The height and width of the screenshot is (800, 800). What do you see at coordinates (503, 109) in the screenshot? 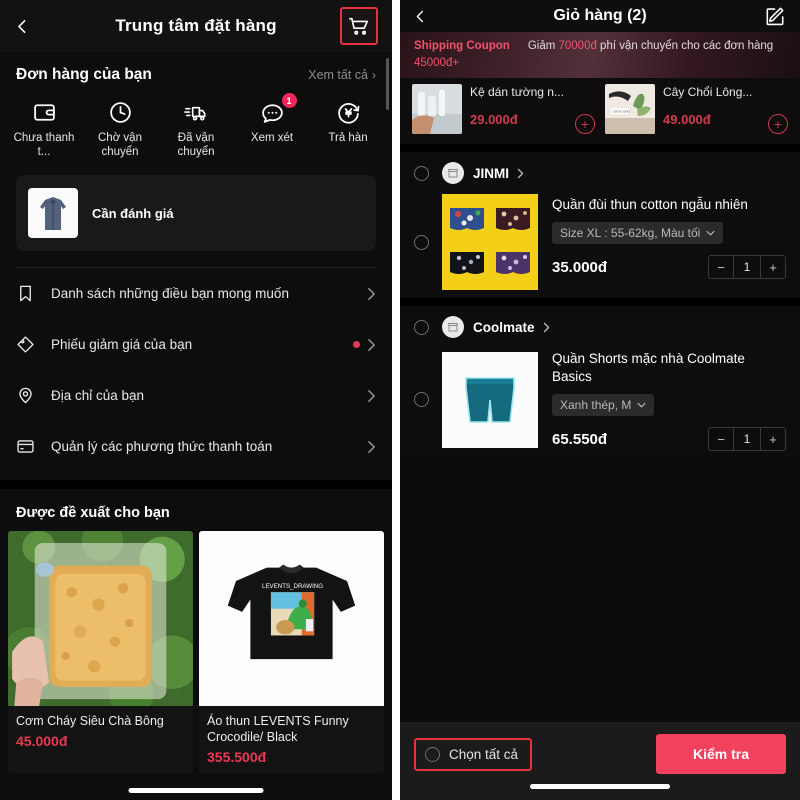
I see `suggested-product: Kệ dán tường n... 29.000đ +` at bounding box center [503, 109].